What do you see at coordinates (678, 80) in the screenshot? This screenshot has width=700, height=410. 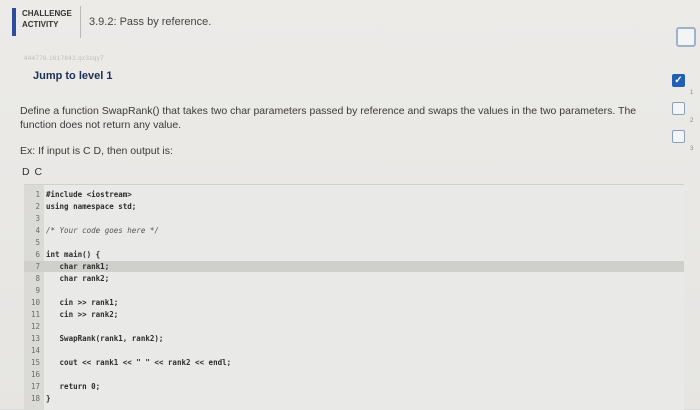 I see `level-1-box: ✓` at bounding box center [678, 80].